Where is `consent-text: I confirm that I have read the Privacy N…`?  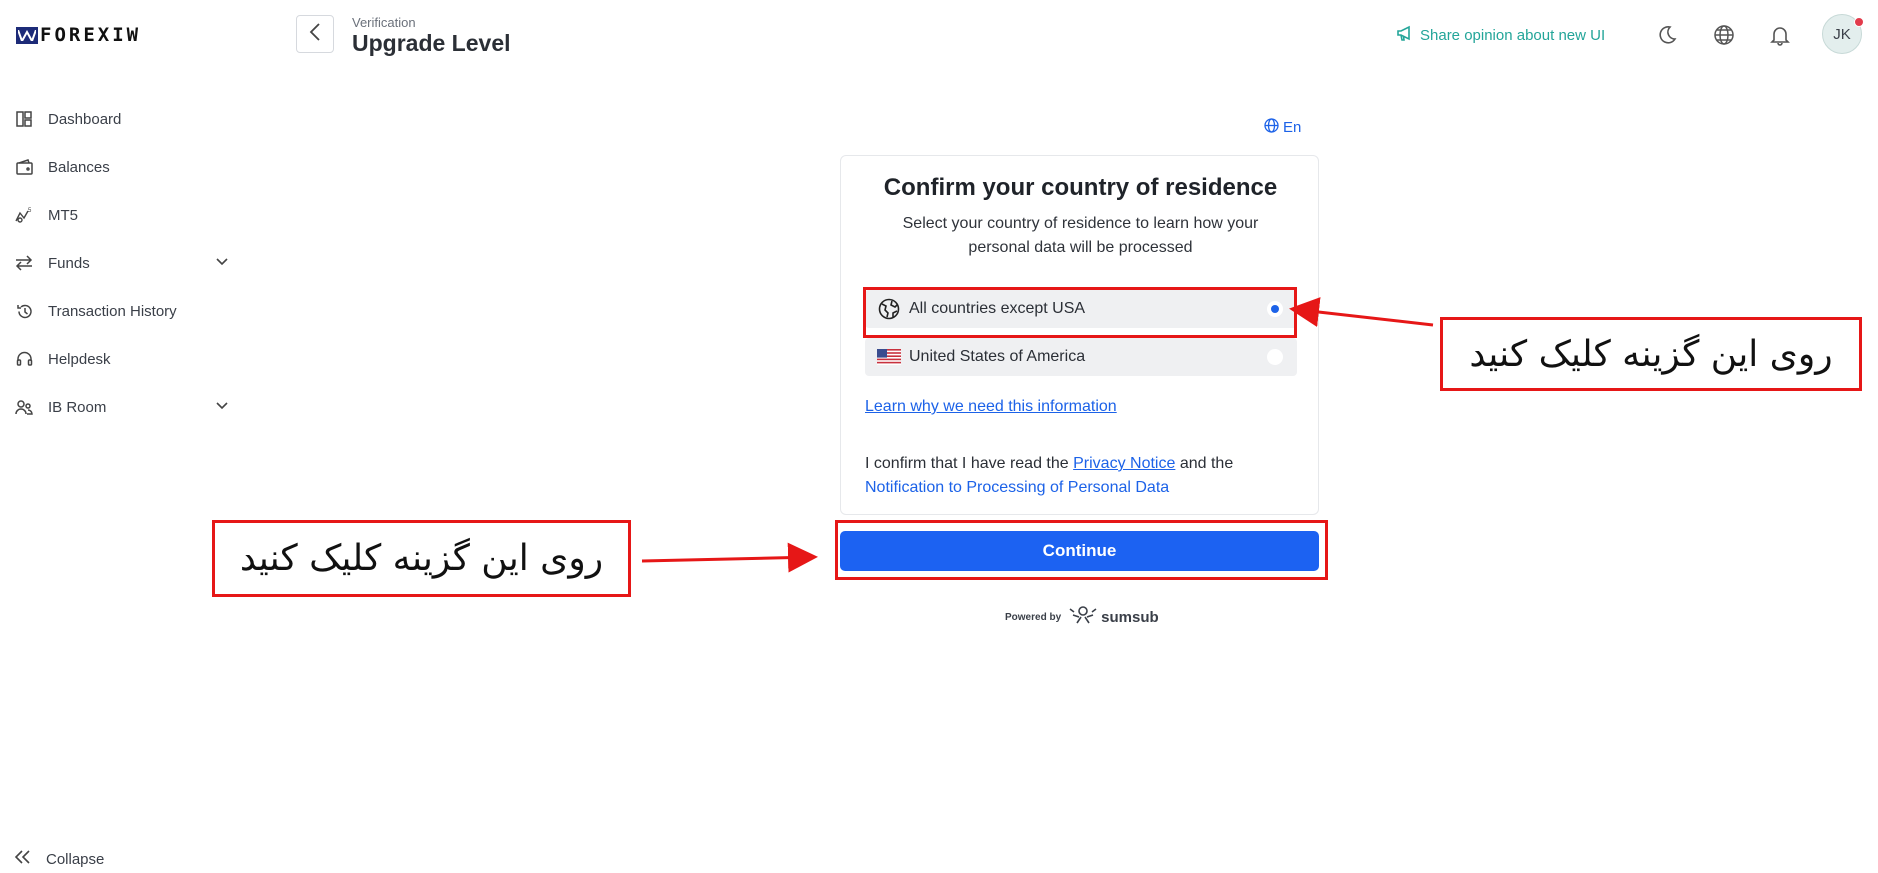
consent-text: I confirm that I have read the Privacy N… is located at coordinates (1075, 476).